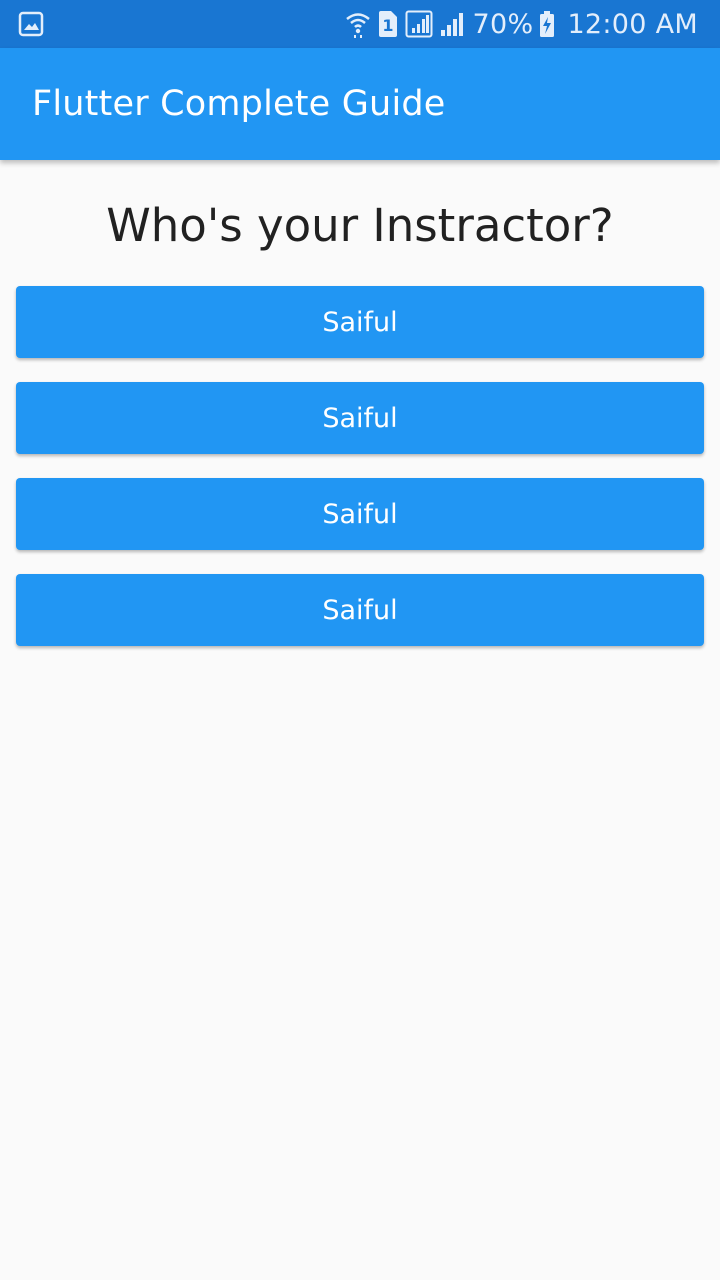  Describe the element at coordinates (360, 514) in the screenshot. I see `answer-button-3: Saiful` at that location.